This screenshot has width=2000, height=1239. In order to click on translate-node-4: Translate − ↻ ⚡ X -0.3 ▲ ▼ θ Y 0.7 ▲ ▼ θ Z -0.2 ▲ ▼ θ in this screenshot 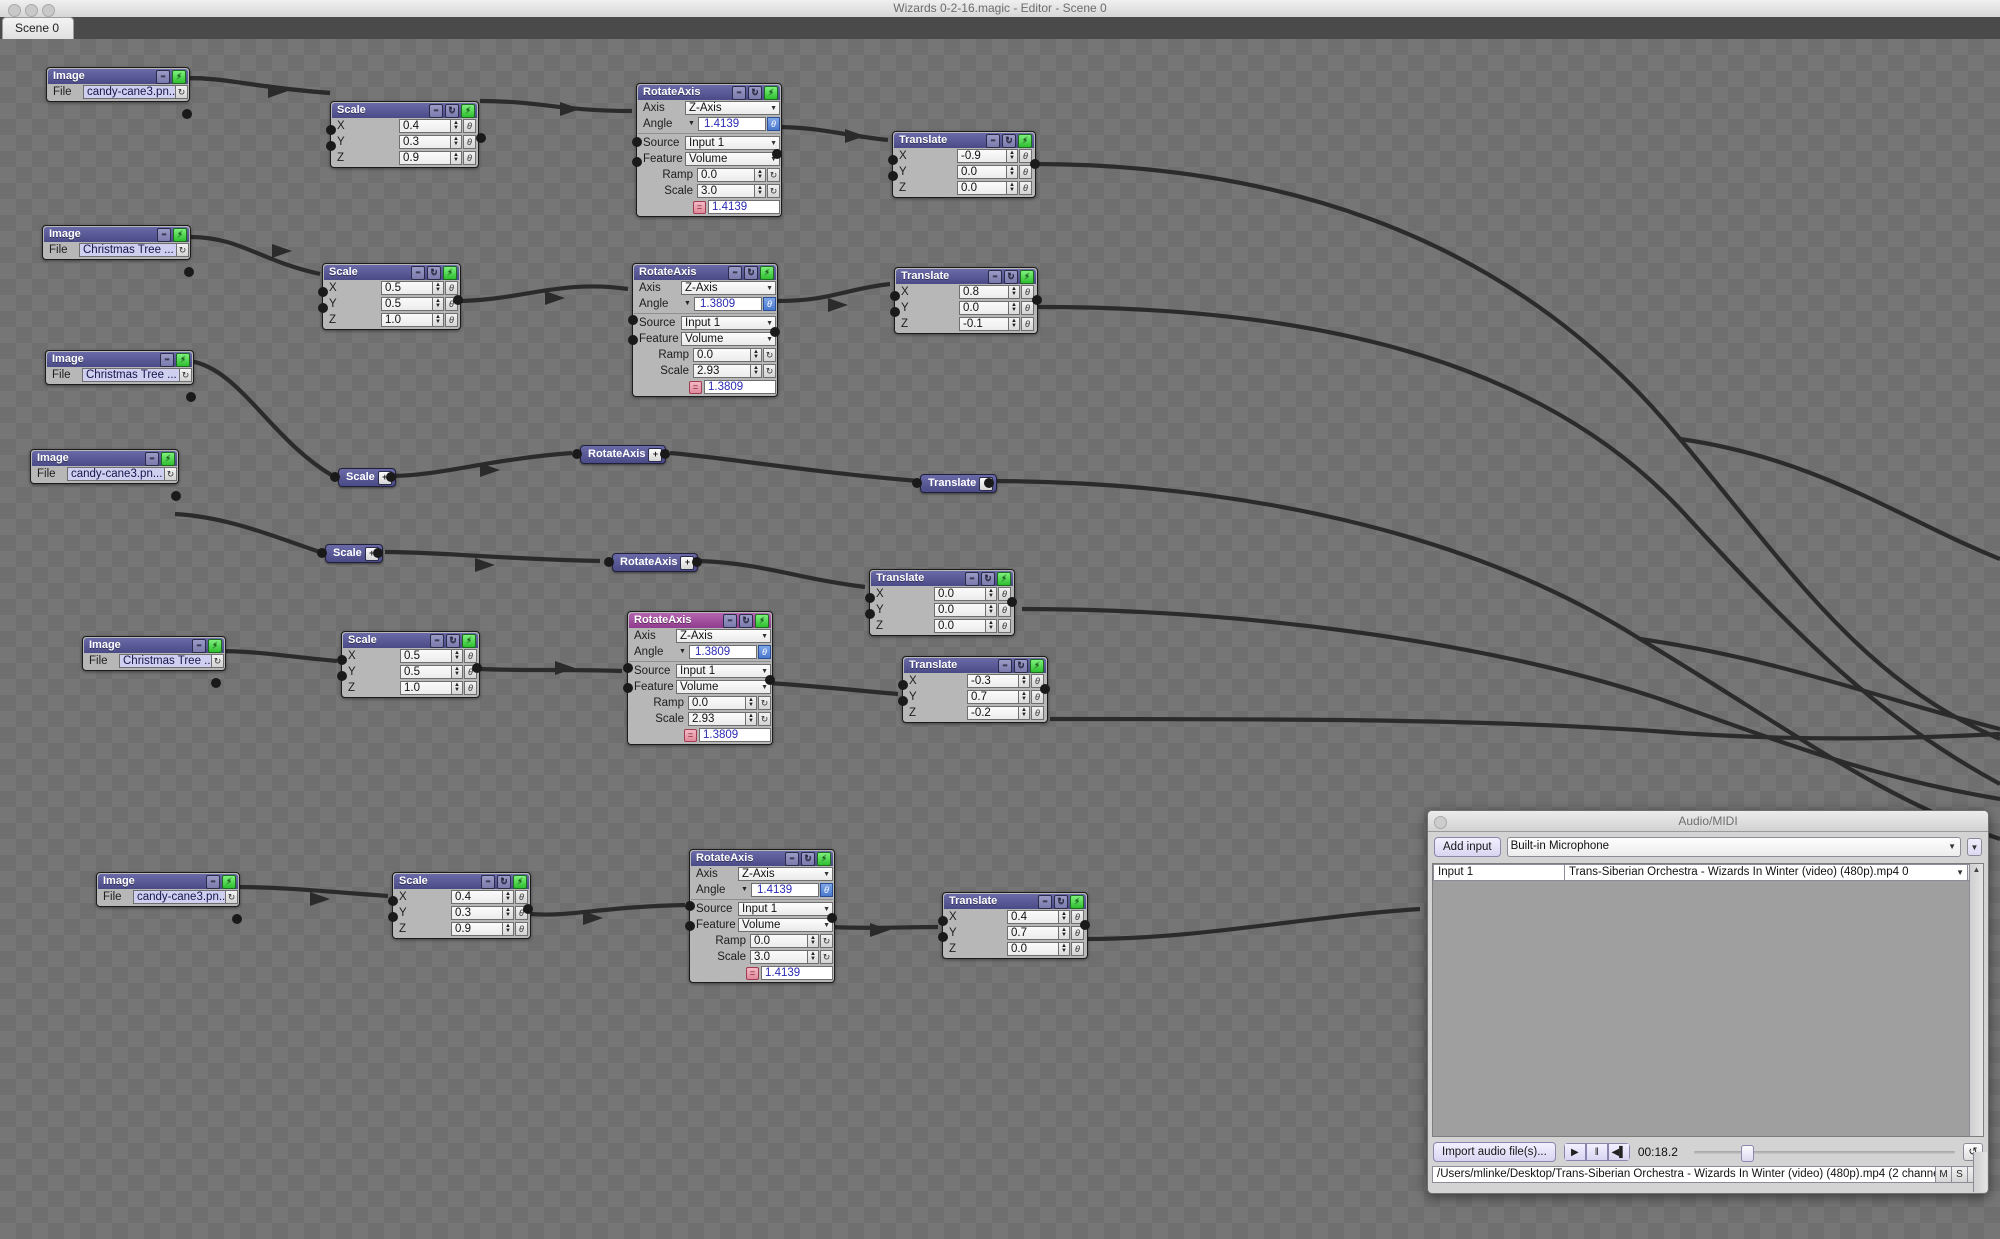, I will do `click(975, 689)`.